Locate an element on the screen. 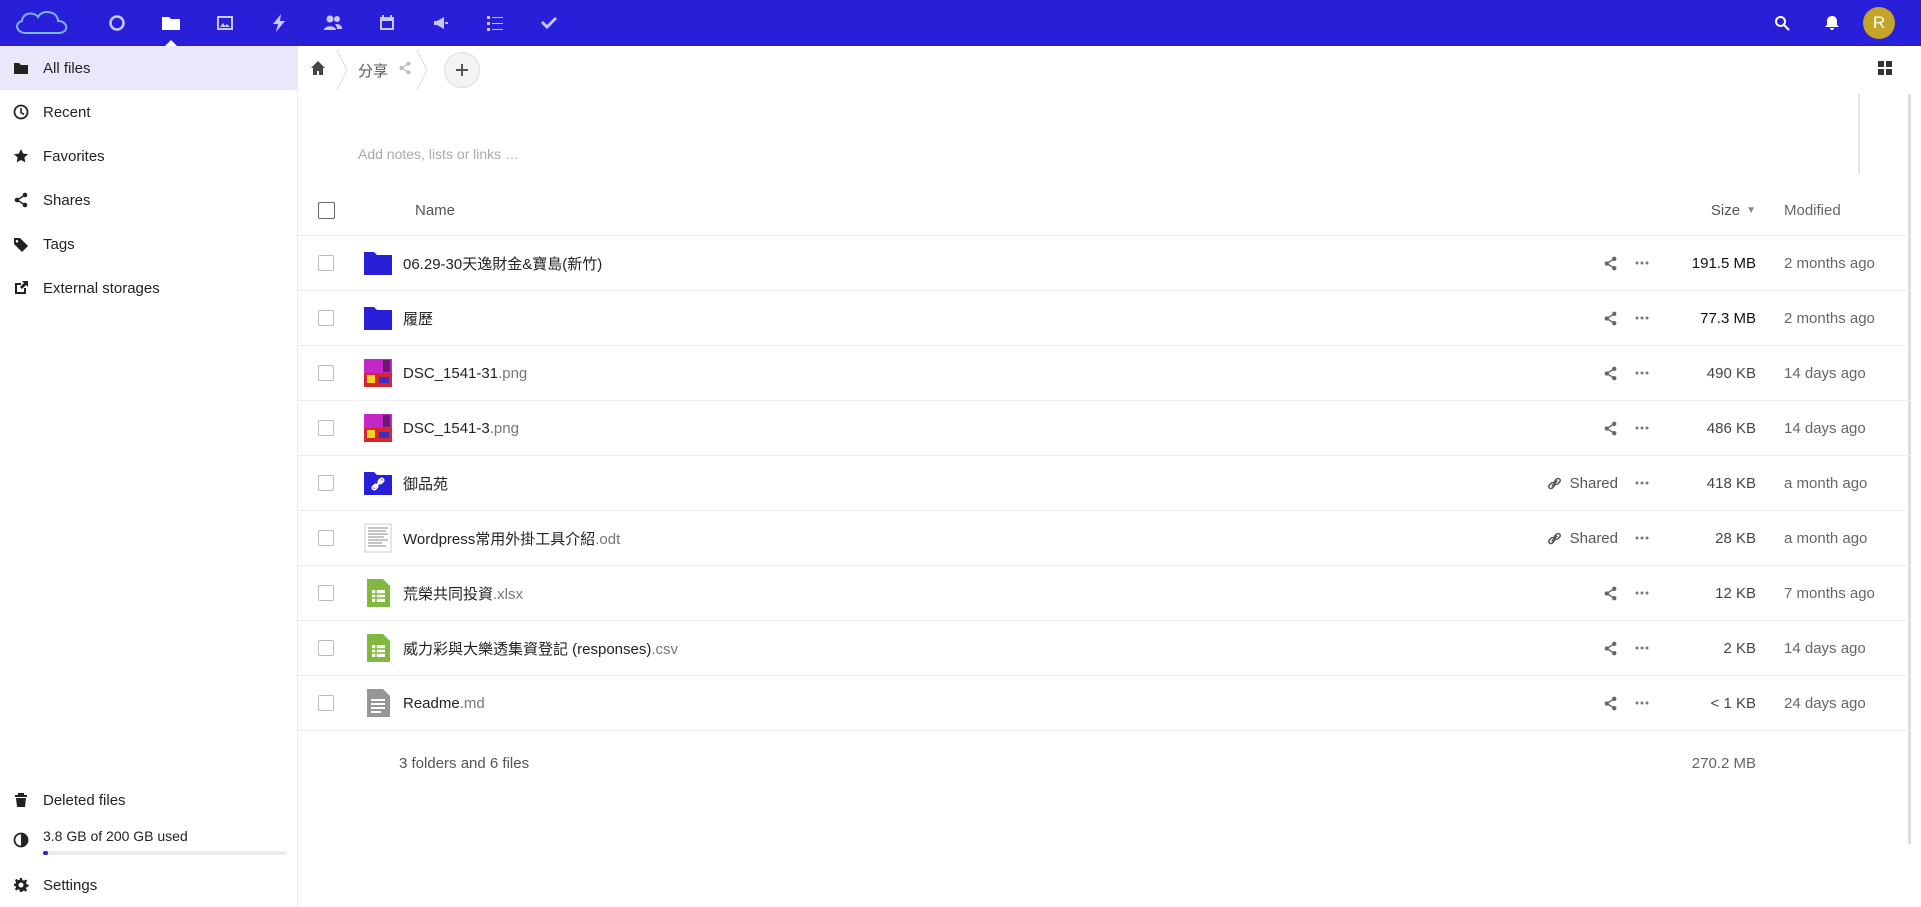 This screenshot has width=1921, height=907. activity-icon is located at coordinates (279, 23).